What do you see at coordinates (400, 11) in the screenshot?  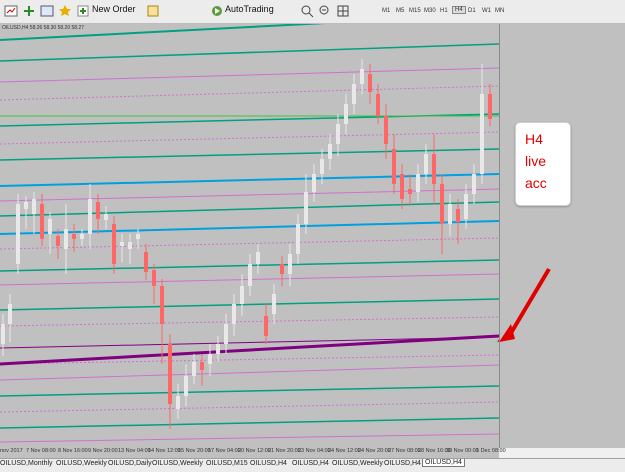 I see `tf-m5: M5` at bounding box center [400, 11].